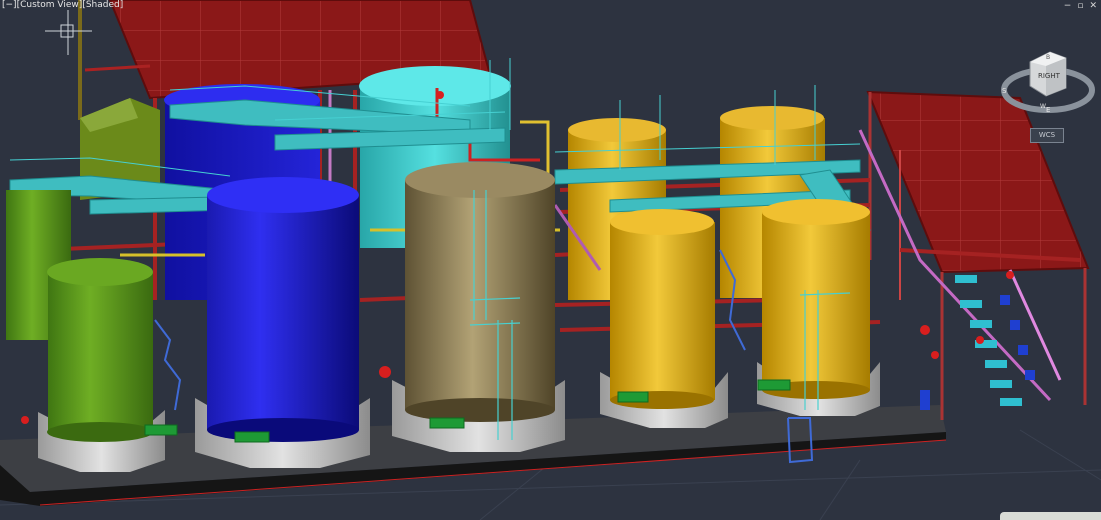 The height and width of the screenshot is (520, 1101). What do you see at coordinates (1048, 57) in the screenshot?
I see `viewcube-top-label: B` at bounding box center [1048, 57].